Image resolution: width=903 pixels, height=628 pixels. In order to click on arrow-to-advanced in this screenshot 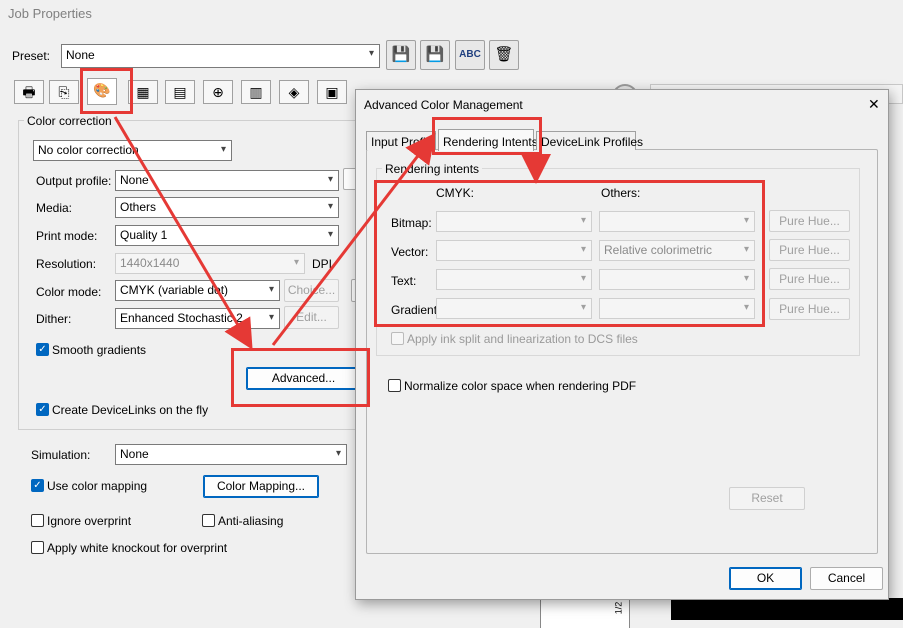, I will do `click(183, 233)`.